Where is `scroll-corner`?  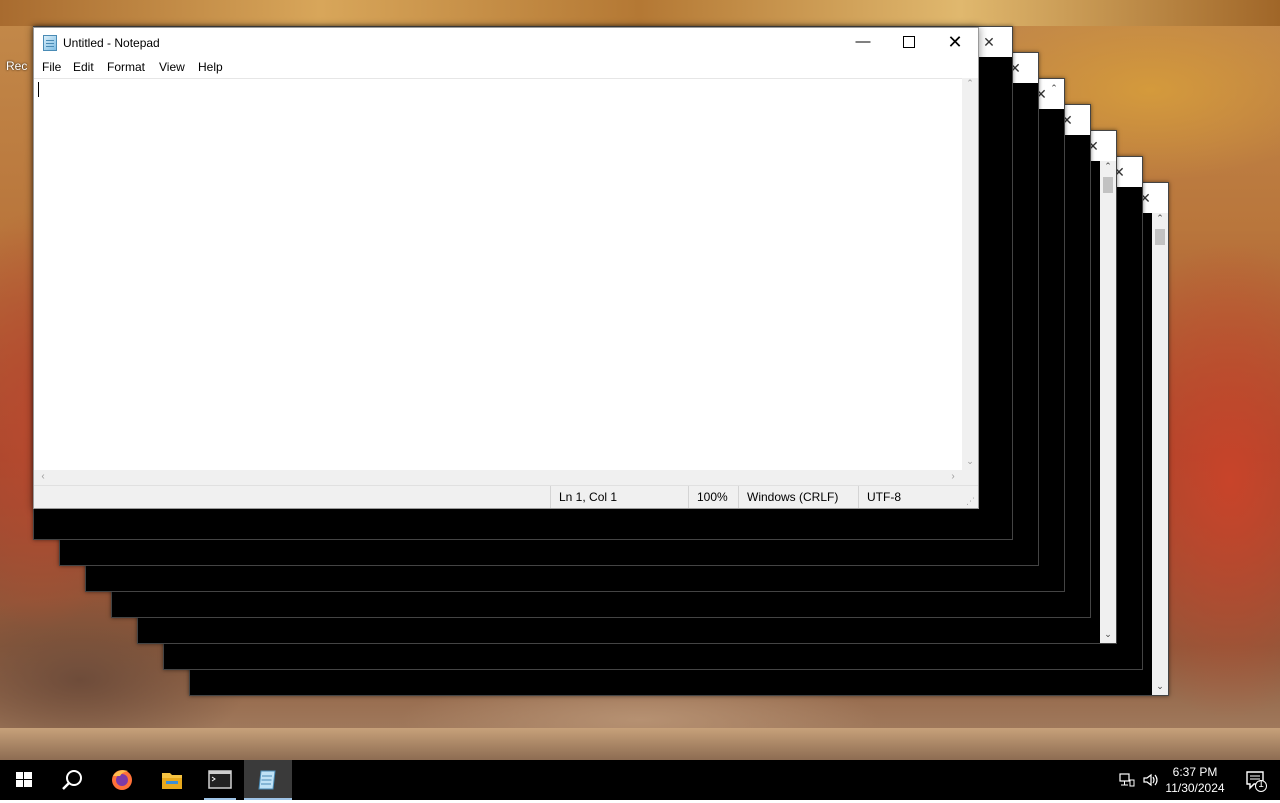
scroll-corner is located at coordinates (970, 478).